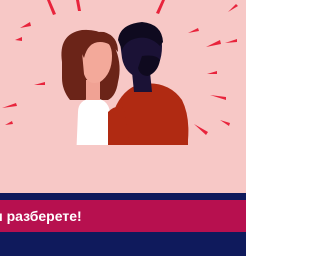 This screenshot has height=256, width=320. Describe the element at coordinates (123, 244) in the screenshot. I see `footer-bar` at that location.